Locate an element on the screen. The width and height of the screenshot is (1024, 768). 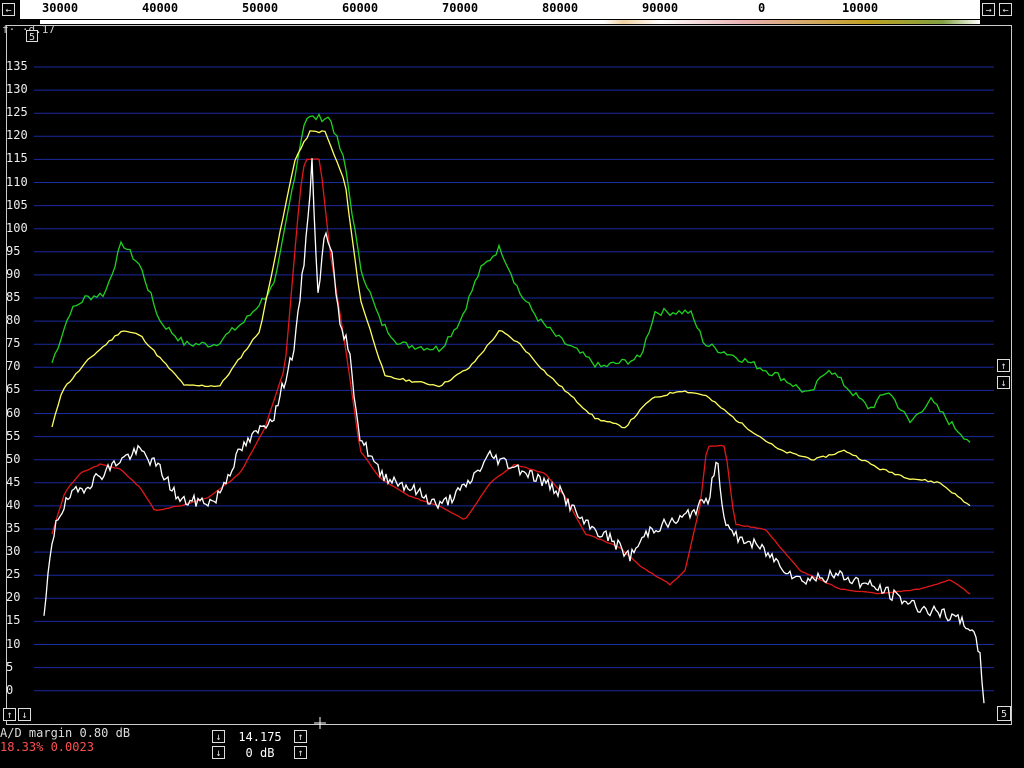
param2-value: 0 dB is located at coordinates (260, 753).